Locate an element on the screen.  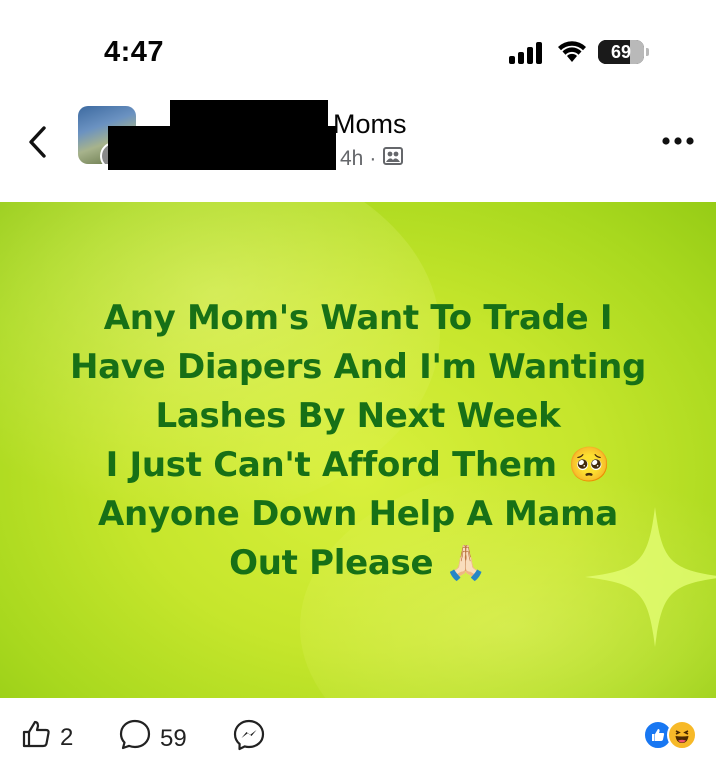
chevron-left-icon is located at coordinates (38, 142).